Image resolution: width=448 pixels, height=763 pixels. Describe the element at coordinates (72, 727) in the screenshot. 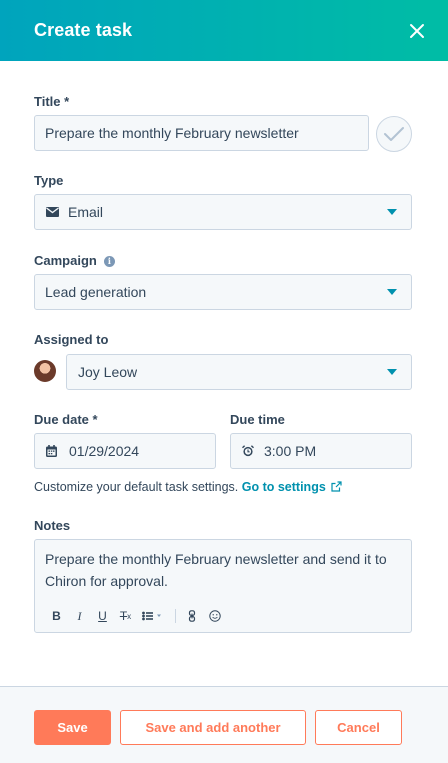

I see `save-button: Save` at that location.